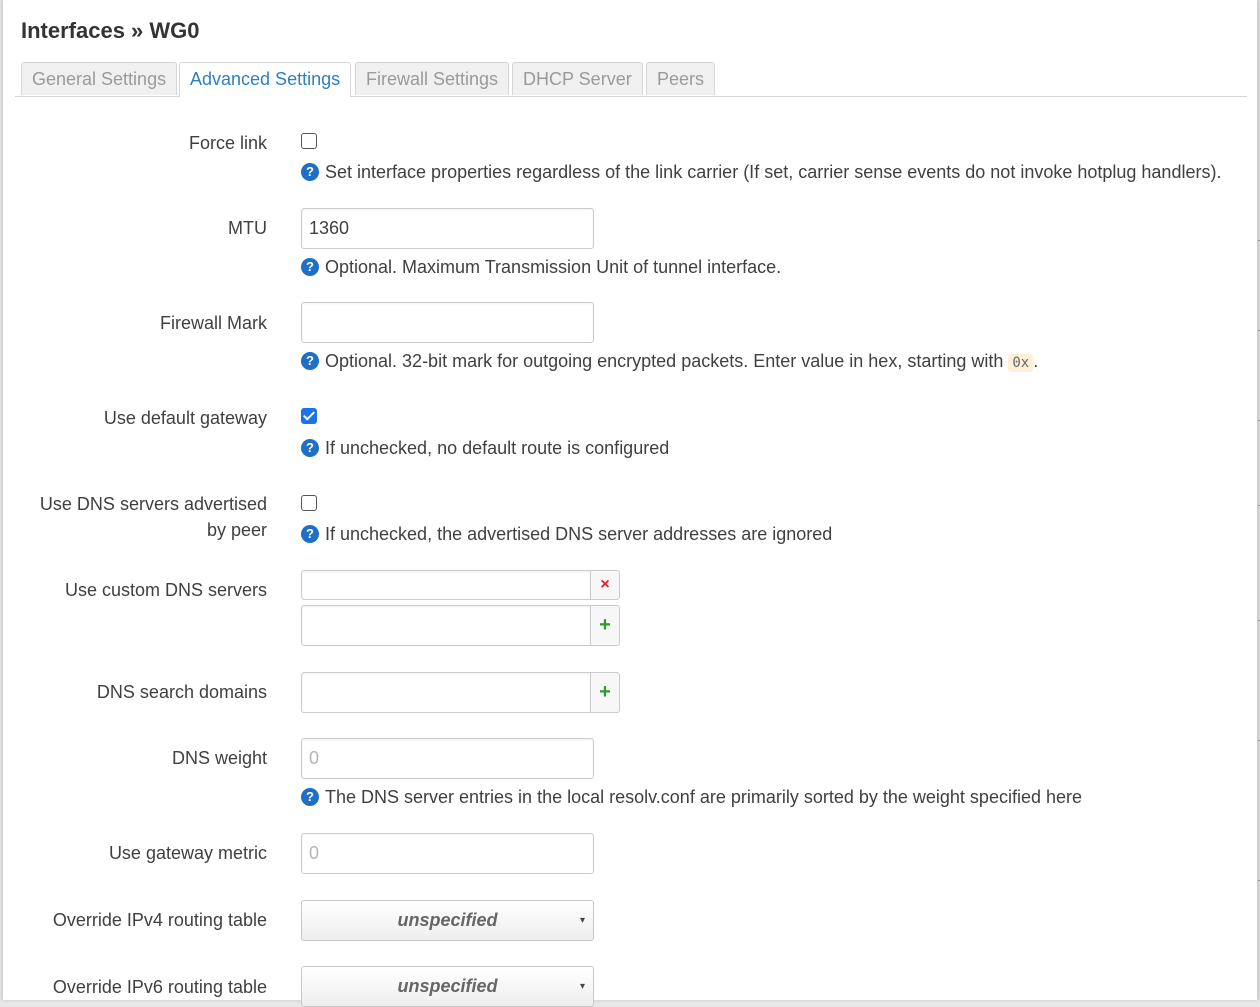 This screenshot has width=1260, height=1007. I want to click on peer-dns-label-line1: Use DNS servers advertised, so click(153, 504).